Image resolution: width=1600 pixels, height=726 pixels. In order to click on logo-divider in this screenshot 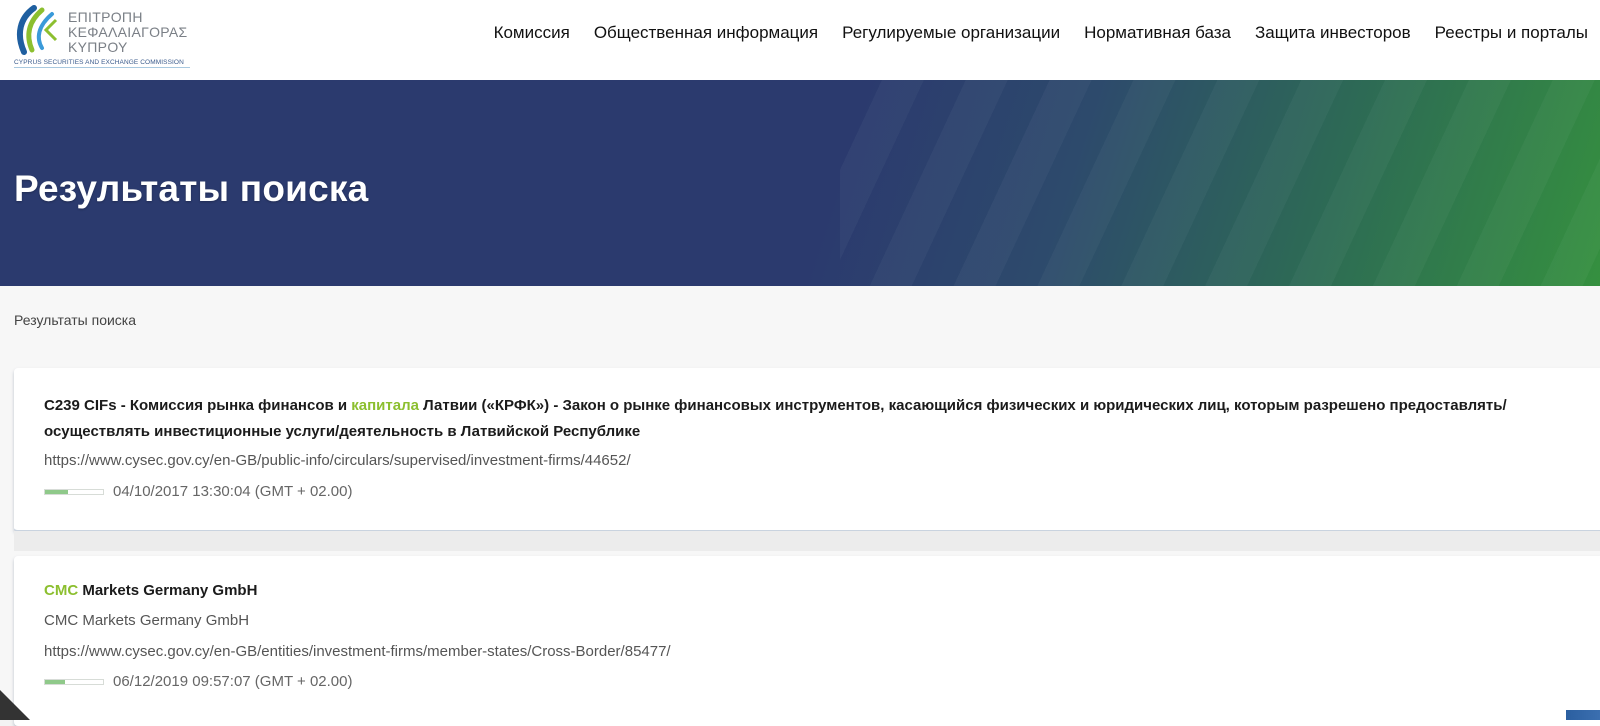, I will do `click(102, 67)`.